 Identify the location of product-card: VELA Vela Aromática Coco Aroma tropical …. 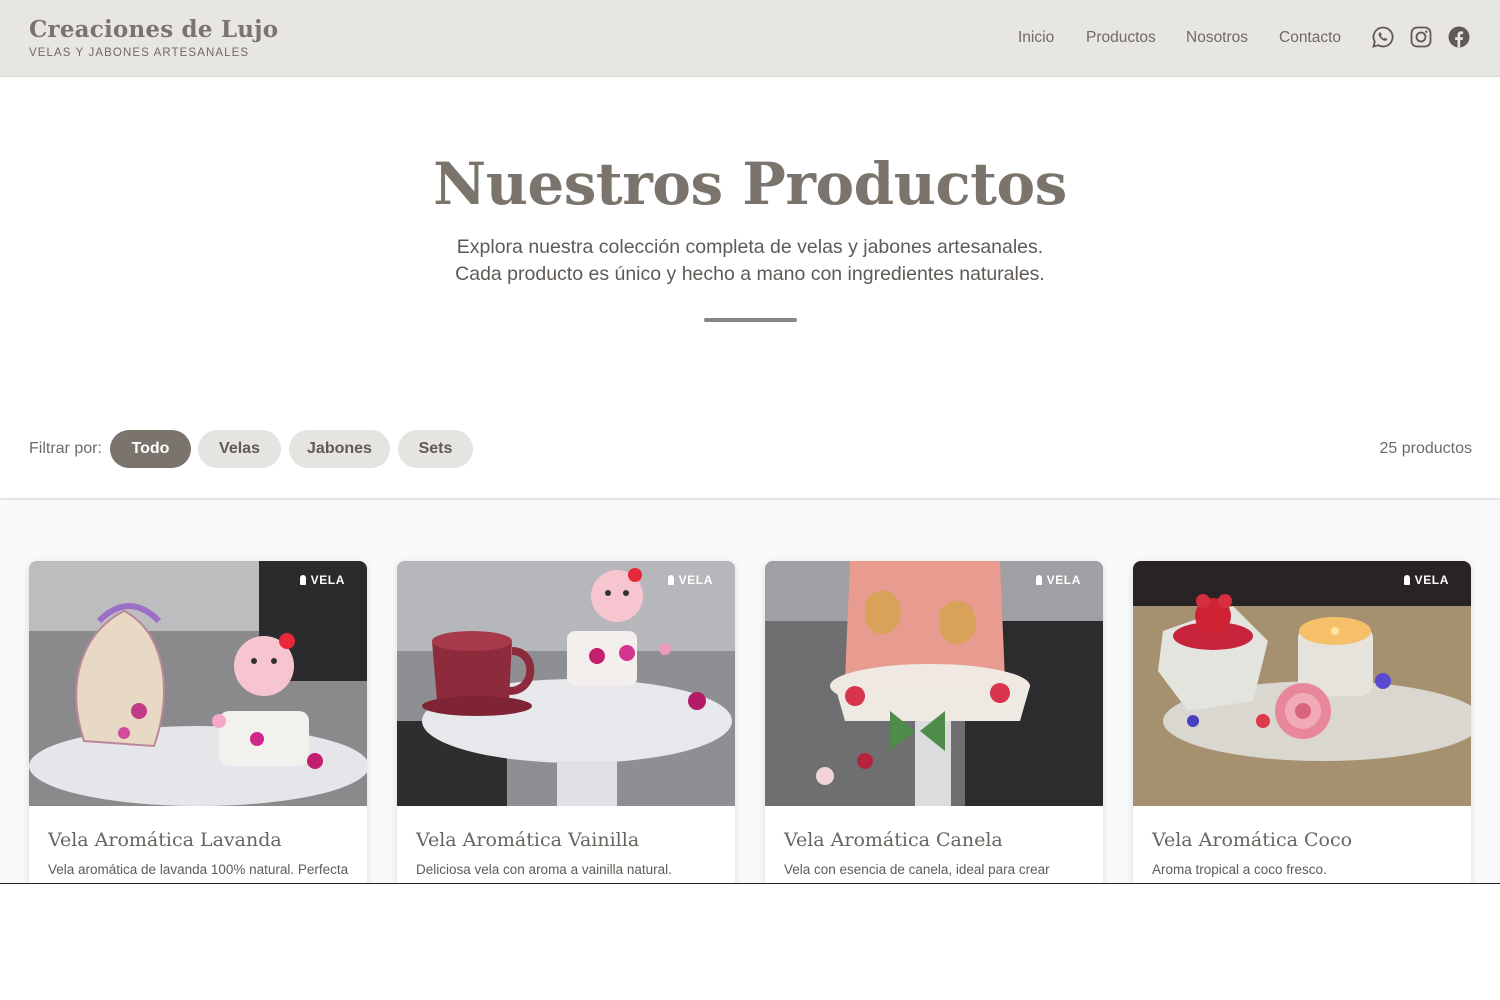
(1302, 722).